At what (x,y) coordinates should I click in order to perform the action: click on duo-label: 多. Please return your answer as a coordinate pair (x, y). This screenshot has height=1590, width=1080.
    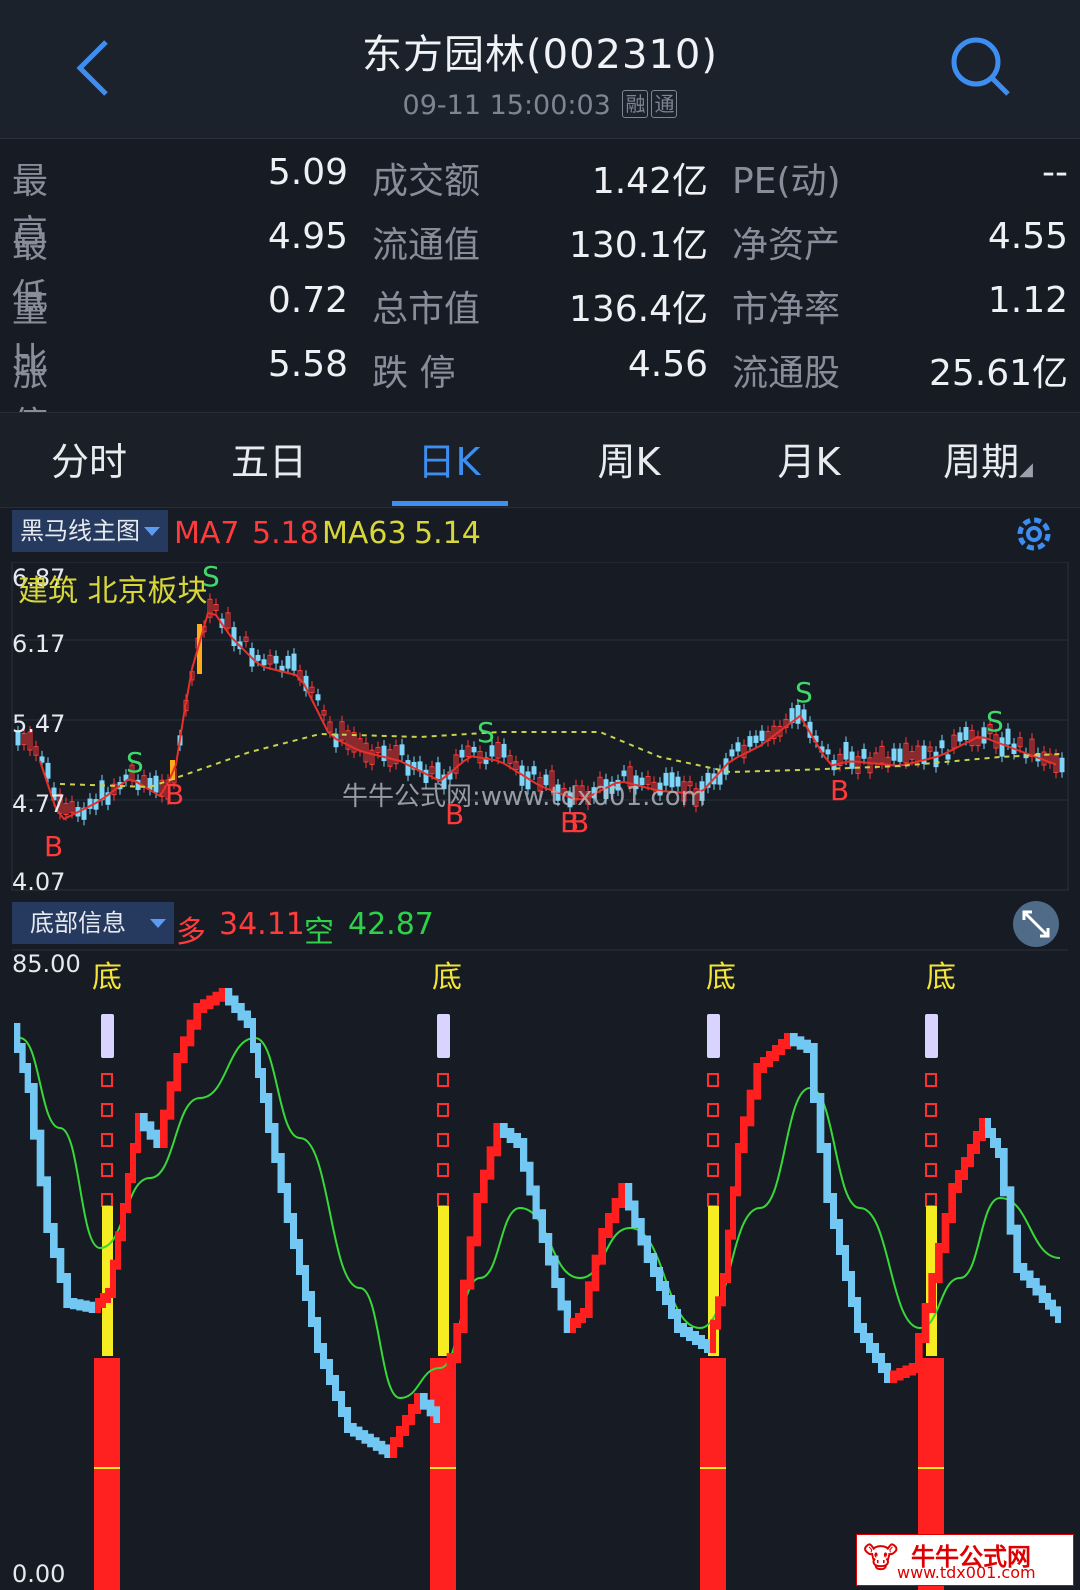
    Looking at the image, I should click on (191, 932).